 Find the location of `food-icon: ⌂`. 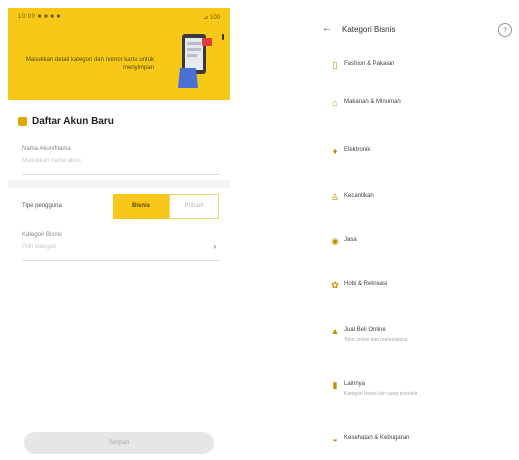

food-icon: ⌂ is located at coordinates (335, 103).